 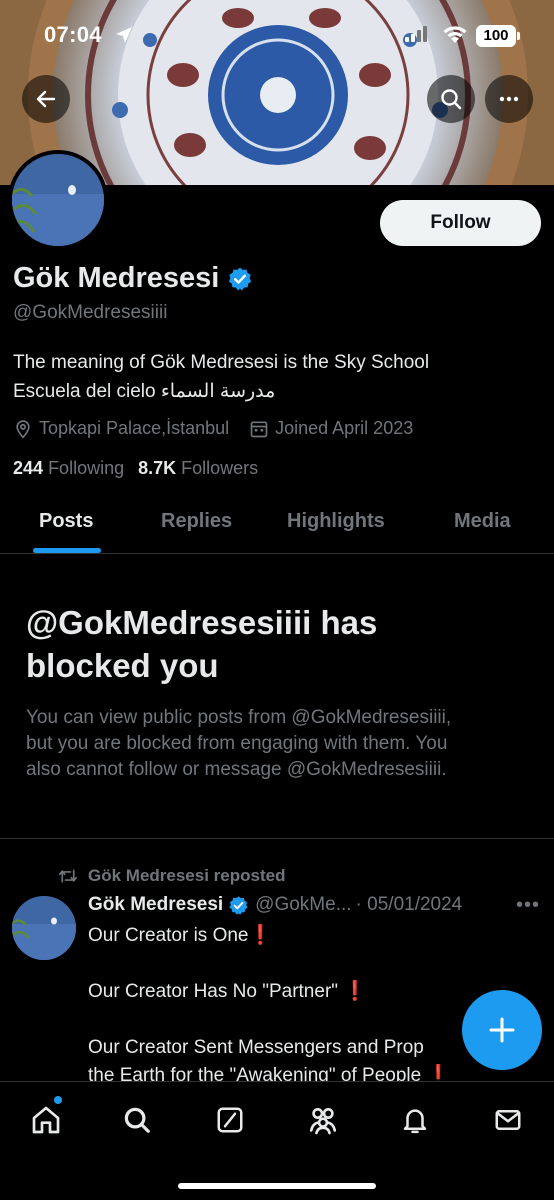 What do you see at coordinates (277, 1140) in the screenshot?
I see `bottom-navigation` at bounding box center [277, 1140].